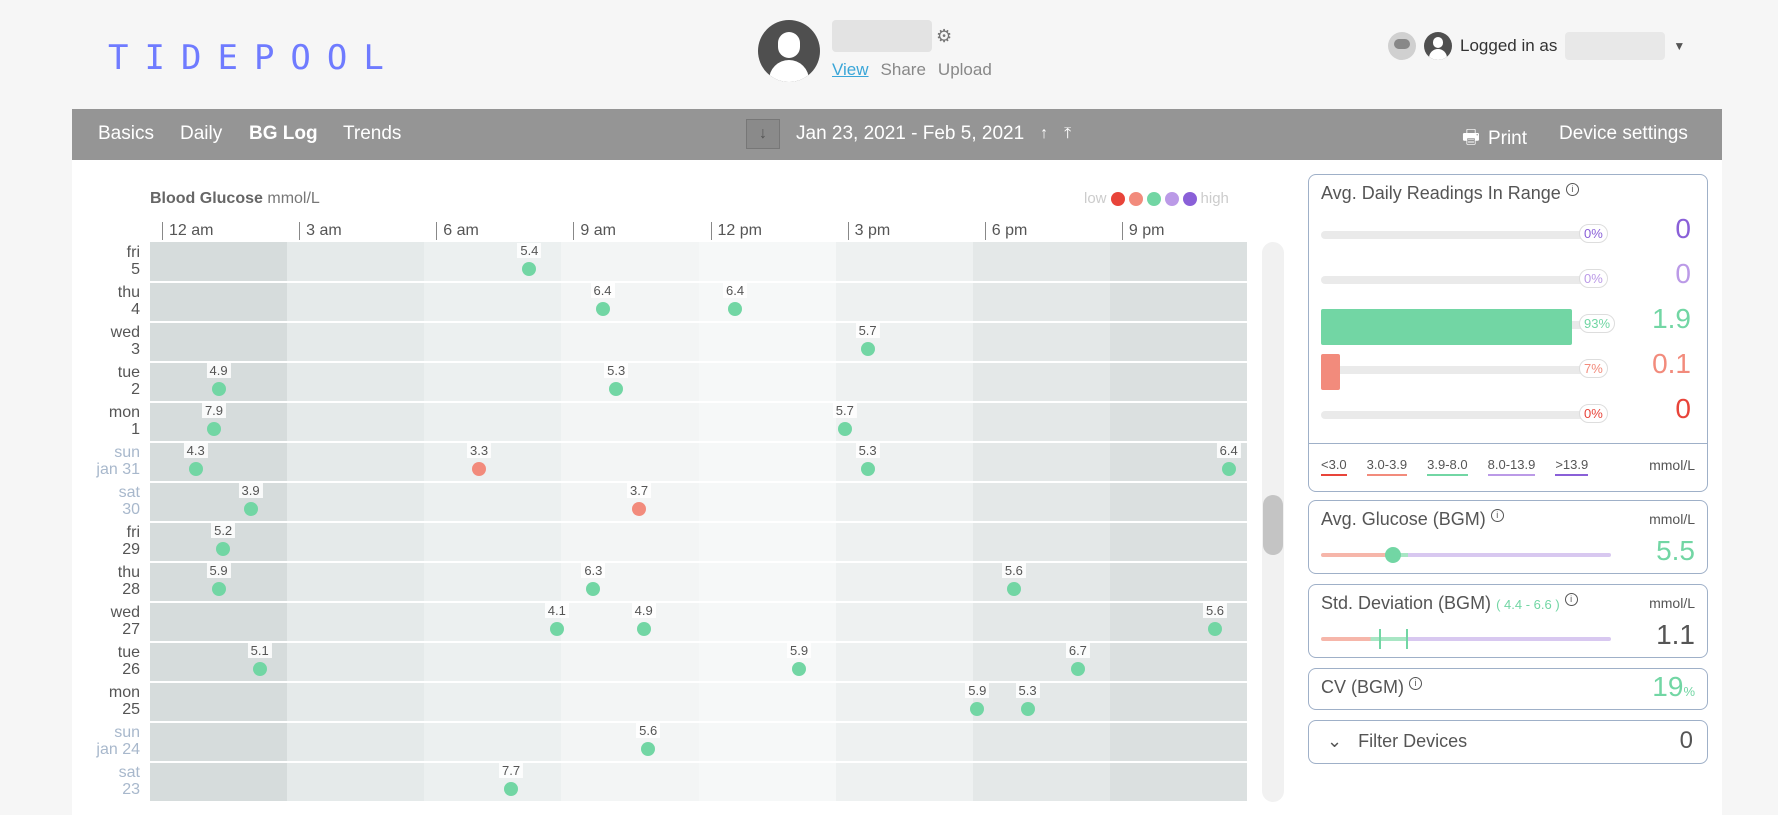 Image resolution: width=1778 pixels, height=815 pixels. I want to click on std-dev-slider, so click(1466, 639).